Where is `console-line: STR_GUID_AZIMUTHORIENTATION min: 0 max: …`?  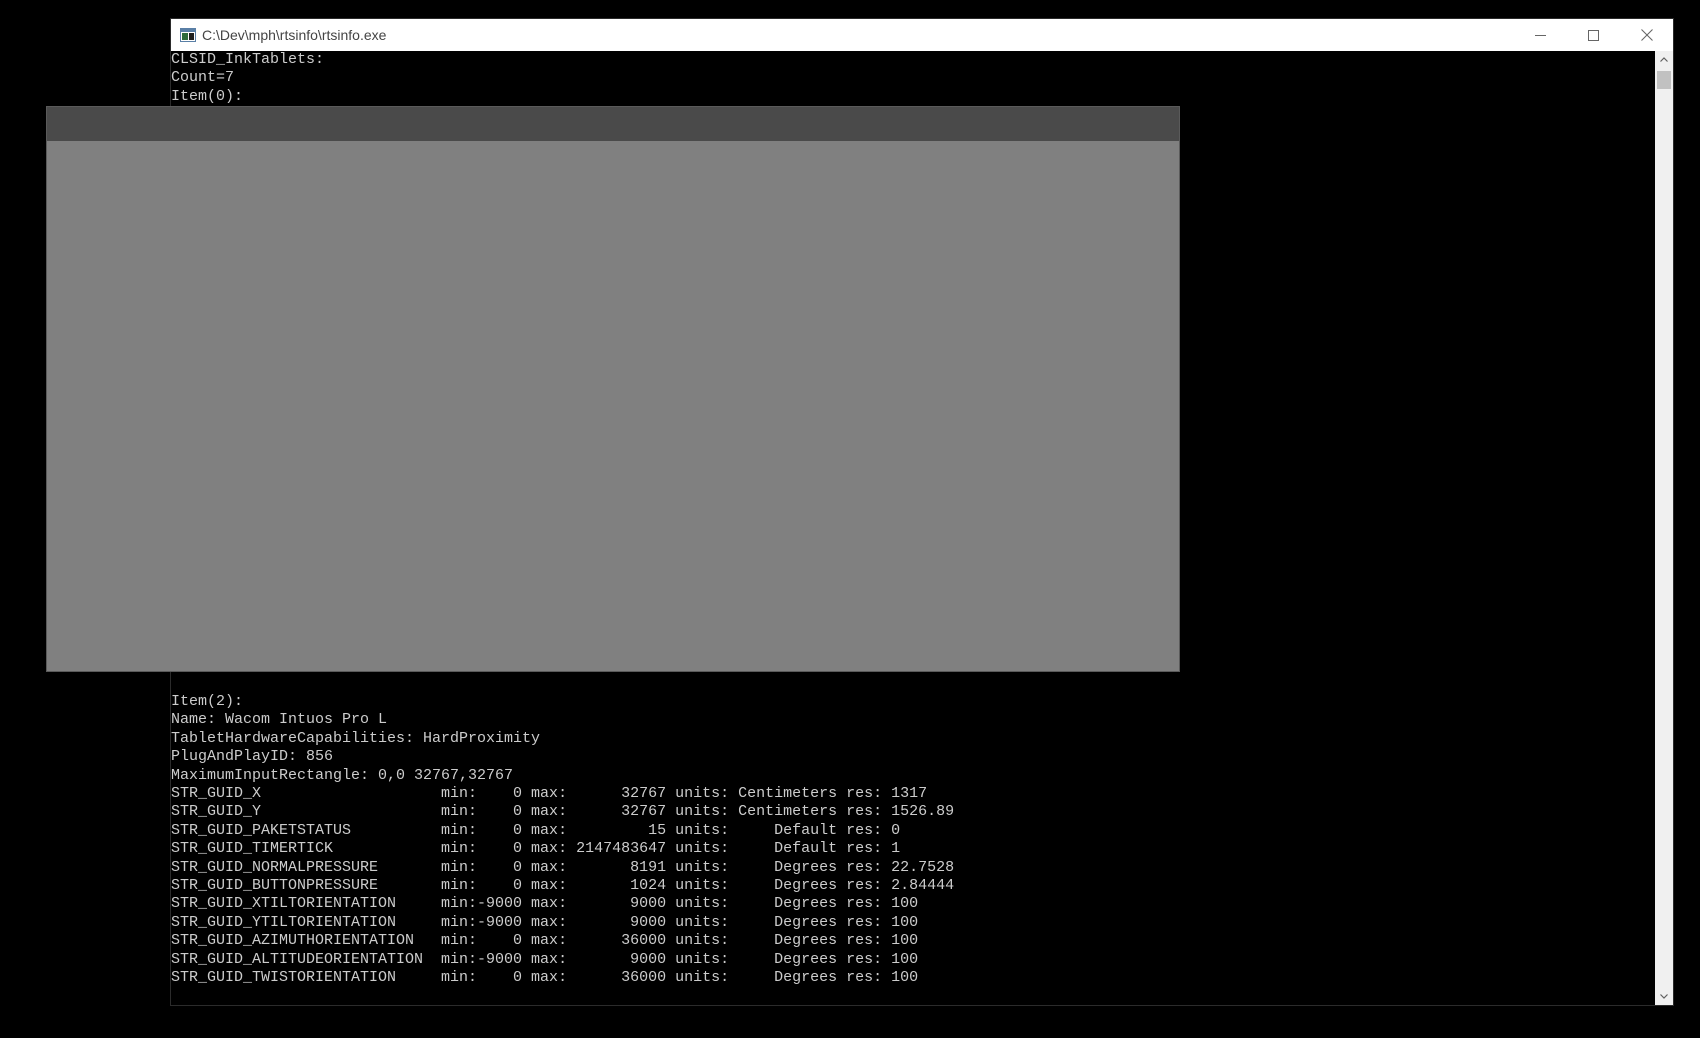 console-line: STR_GUID_AZIMUTHORIENTATION min: 0 max: … is located at coordinates (545, 941).